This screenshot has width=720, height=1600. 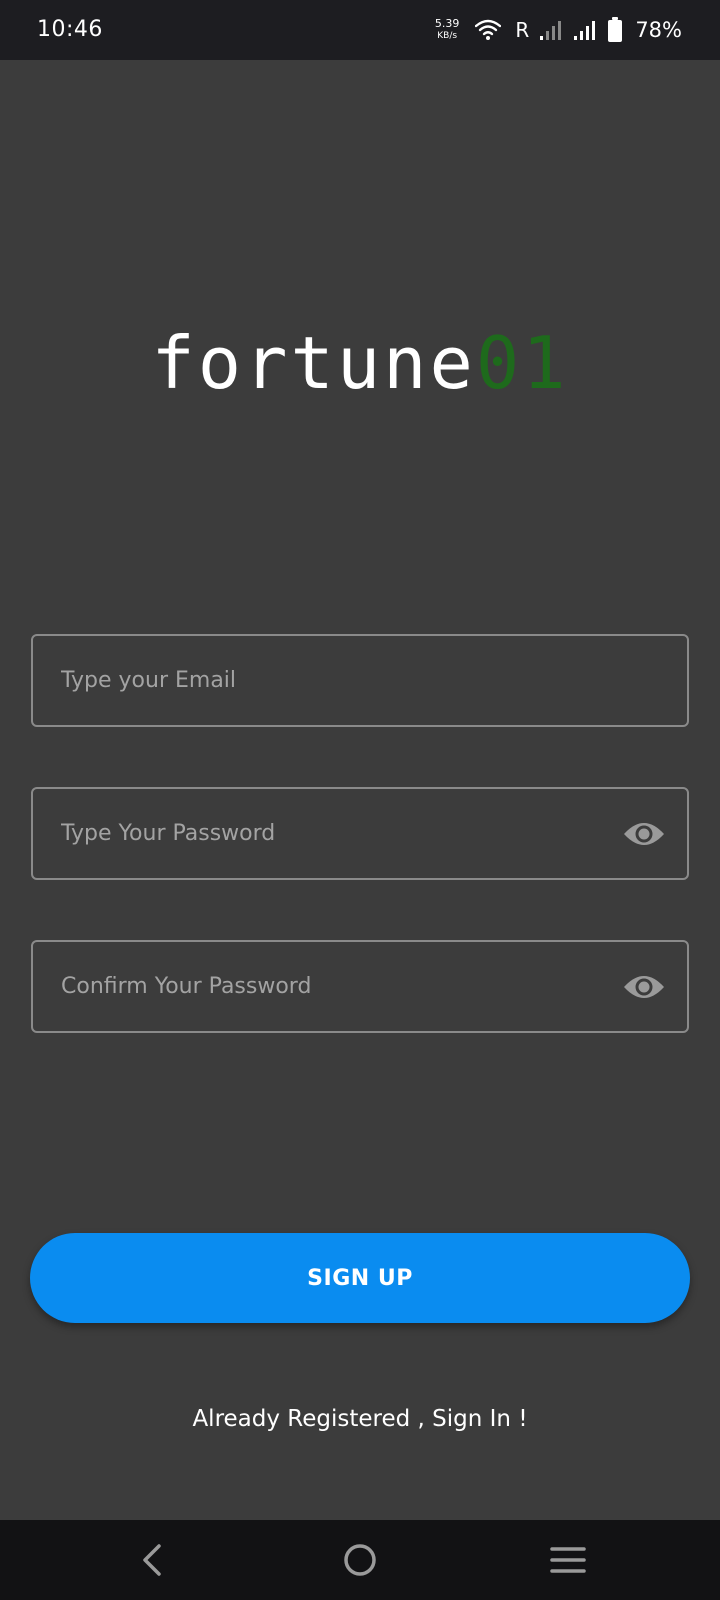 I want to click on back-icon, so click(x=153, y=1560).